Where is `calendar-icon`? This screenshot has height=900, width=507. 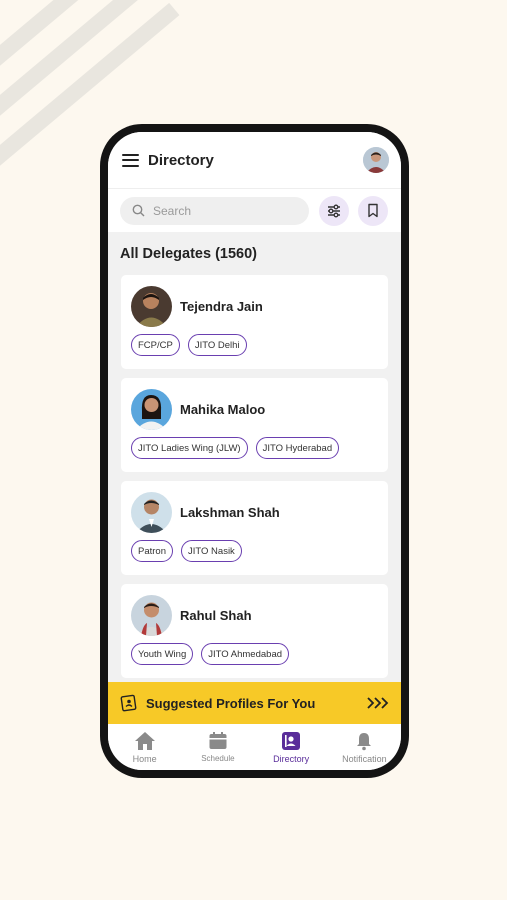
calendar-icon is located at coordinates (218, 740).